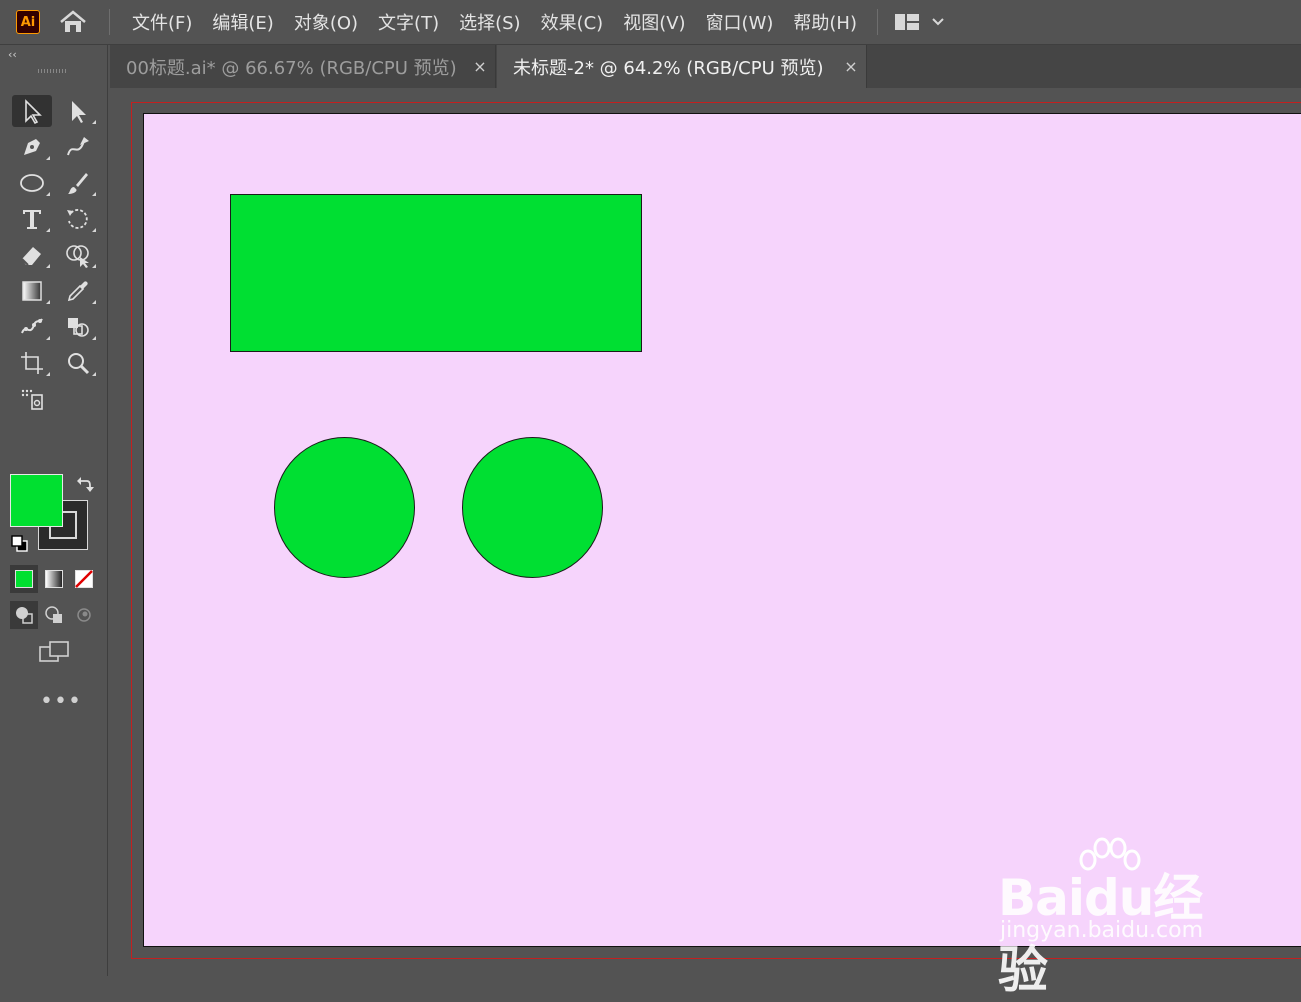  I want to click on rotate-tool, so click(78, 219).